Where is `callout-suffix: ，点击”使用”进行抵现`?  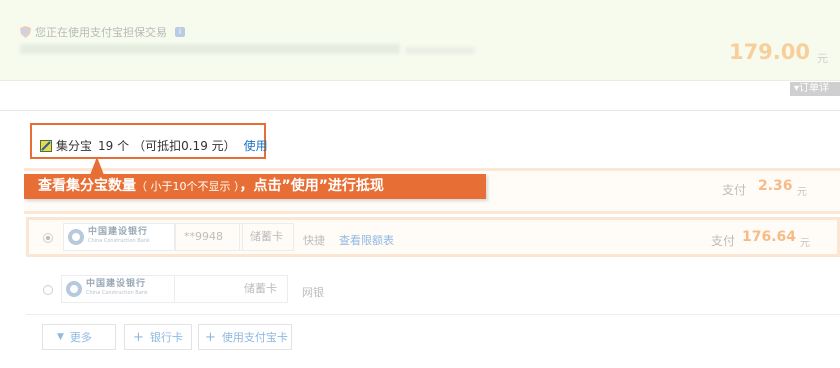
callout-suffix: ，点击”使用”进行抵现 is located at coordinates (311, 186).